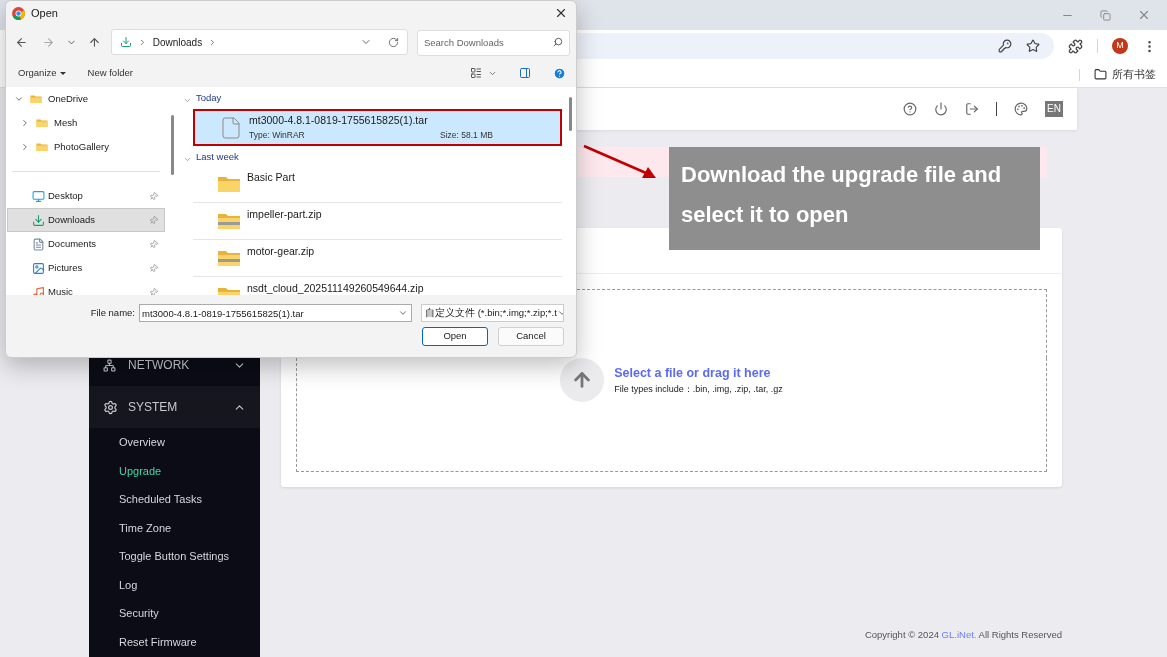 The height and width of the screenshot is (657, 1167). Describe the element at coordinates (1054, 109) in the screenshot. I see `language-button: EN` at that location.